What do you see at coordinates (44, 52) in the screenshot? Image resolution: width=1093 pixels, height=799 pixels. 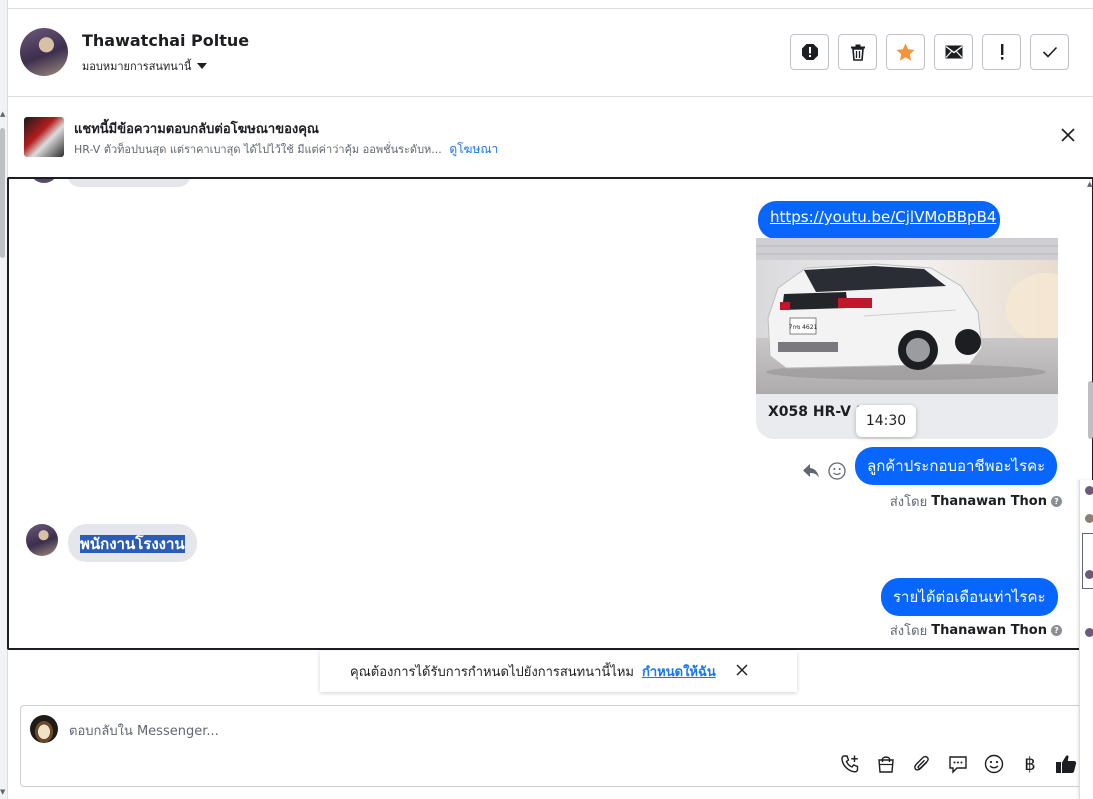 I see `contact-avatar` at bounding box center [44, 52].